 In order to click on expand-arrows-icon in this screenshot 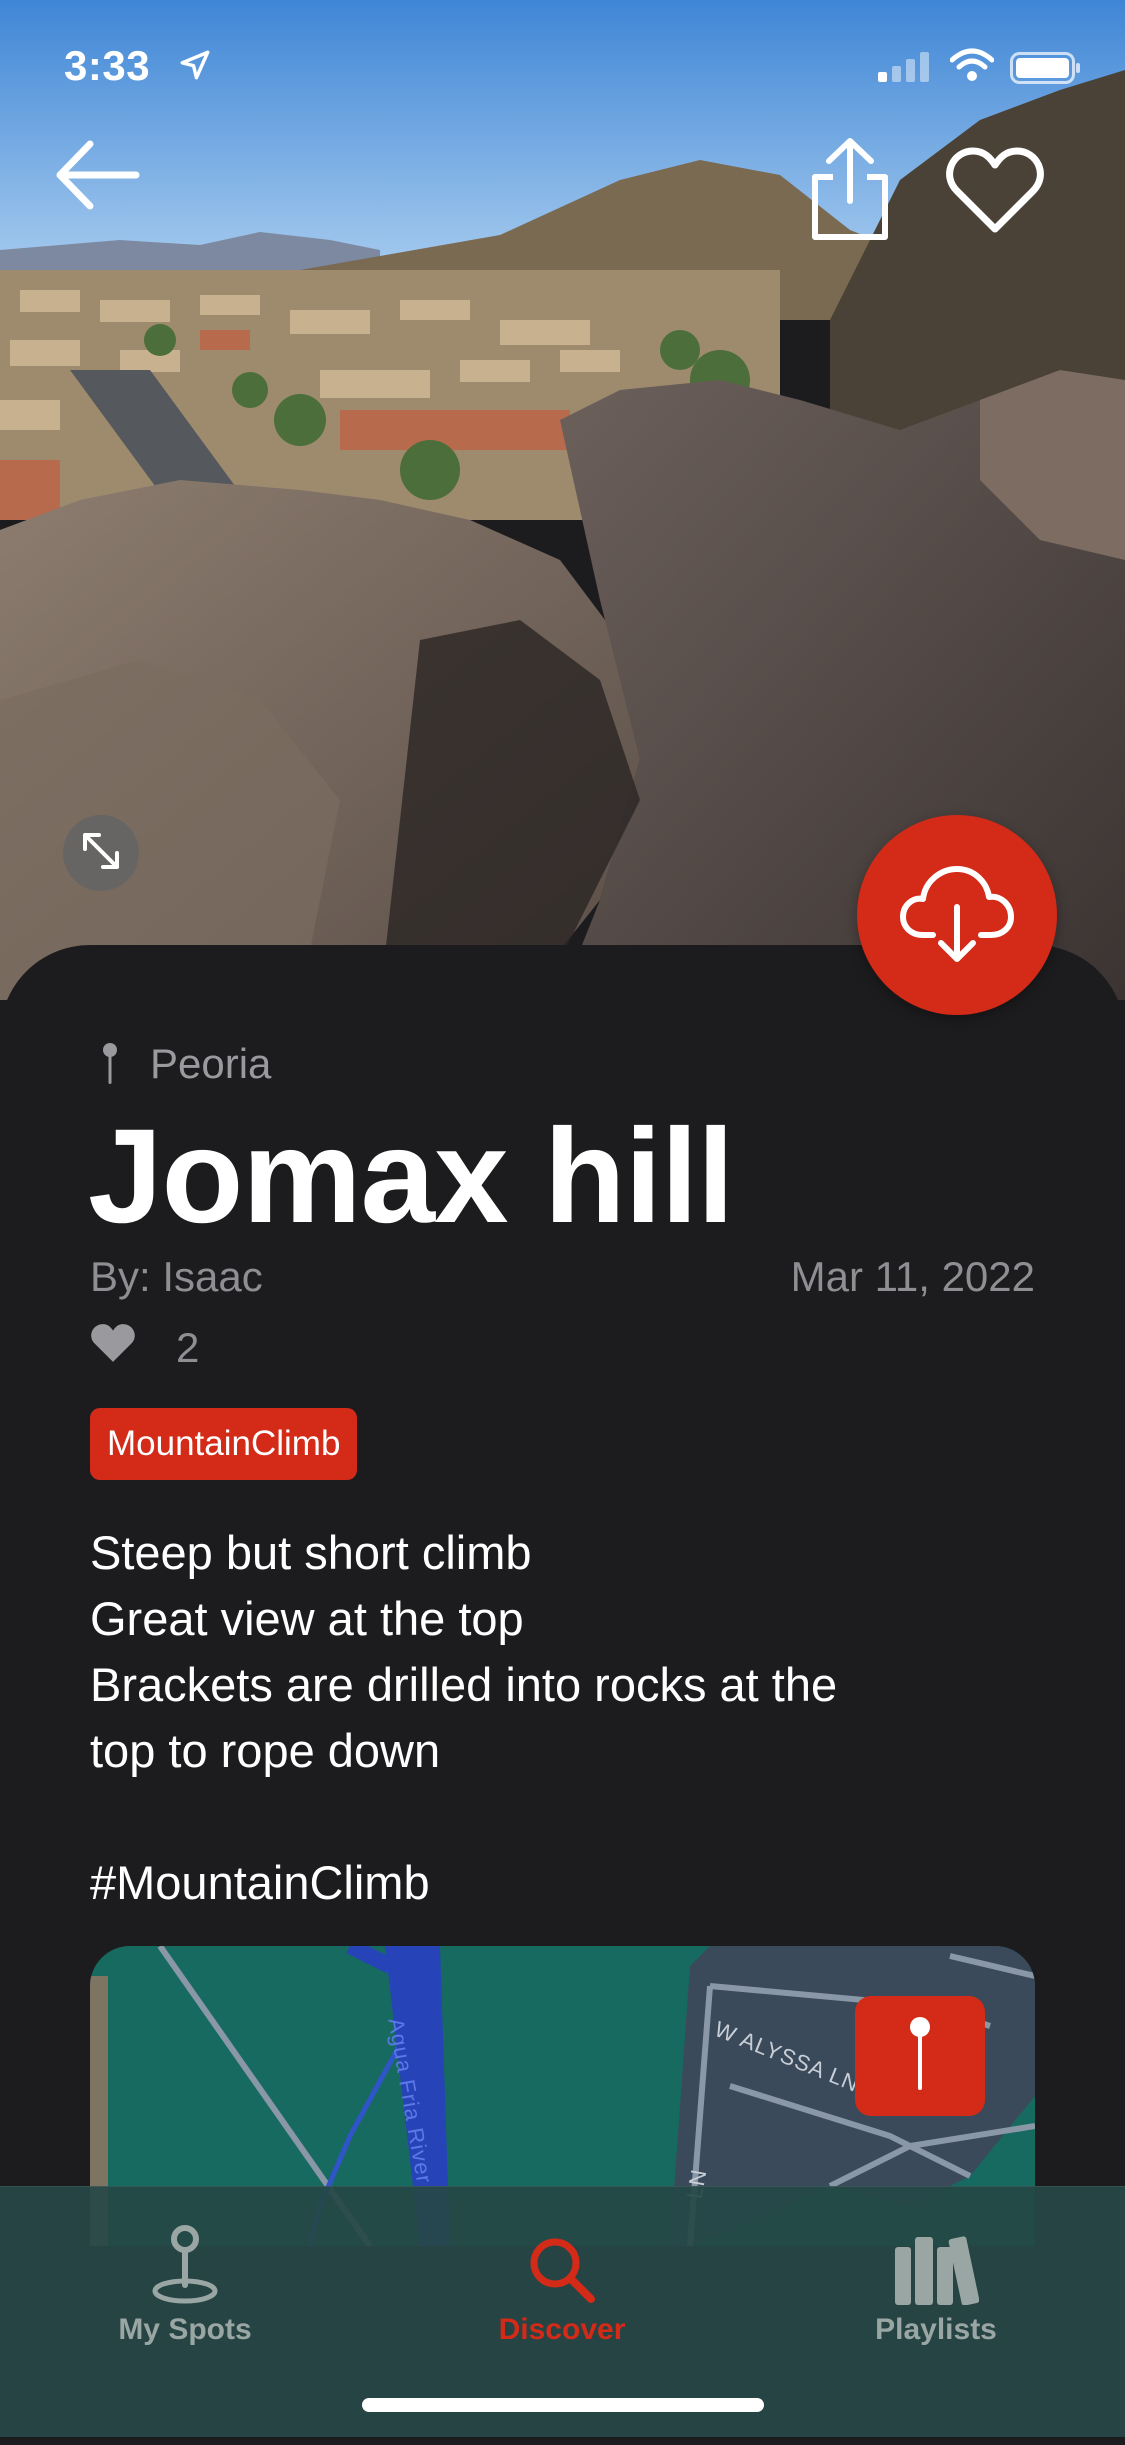, I will do `click(101, 853)`.